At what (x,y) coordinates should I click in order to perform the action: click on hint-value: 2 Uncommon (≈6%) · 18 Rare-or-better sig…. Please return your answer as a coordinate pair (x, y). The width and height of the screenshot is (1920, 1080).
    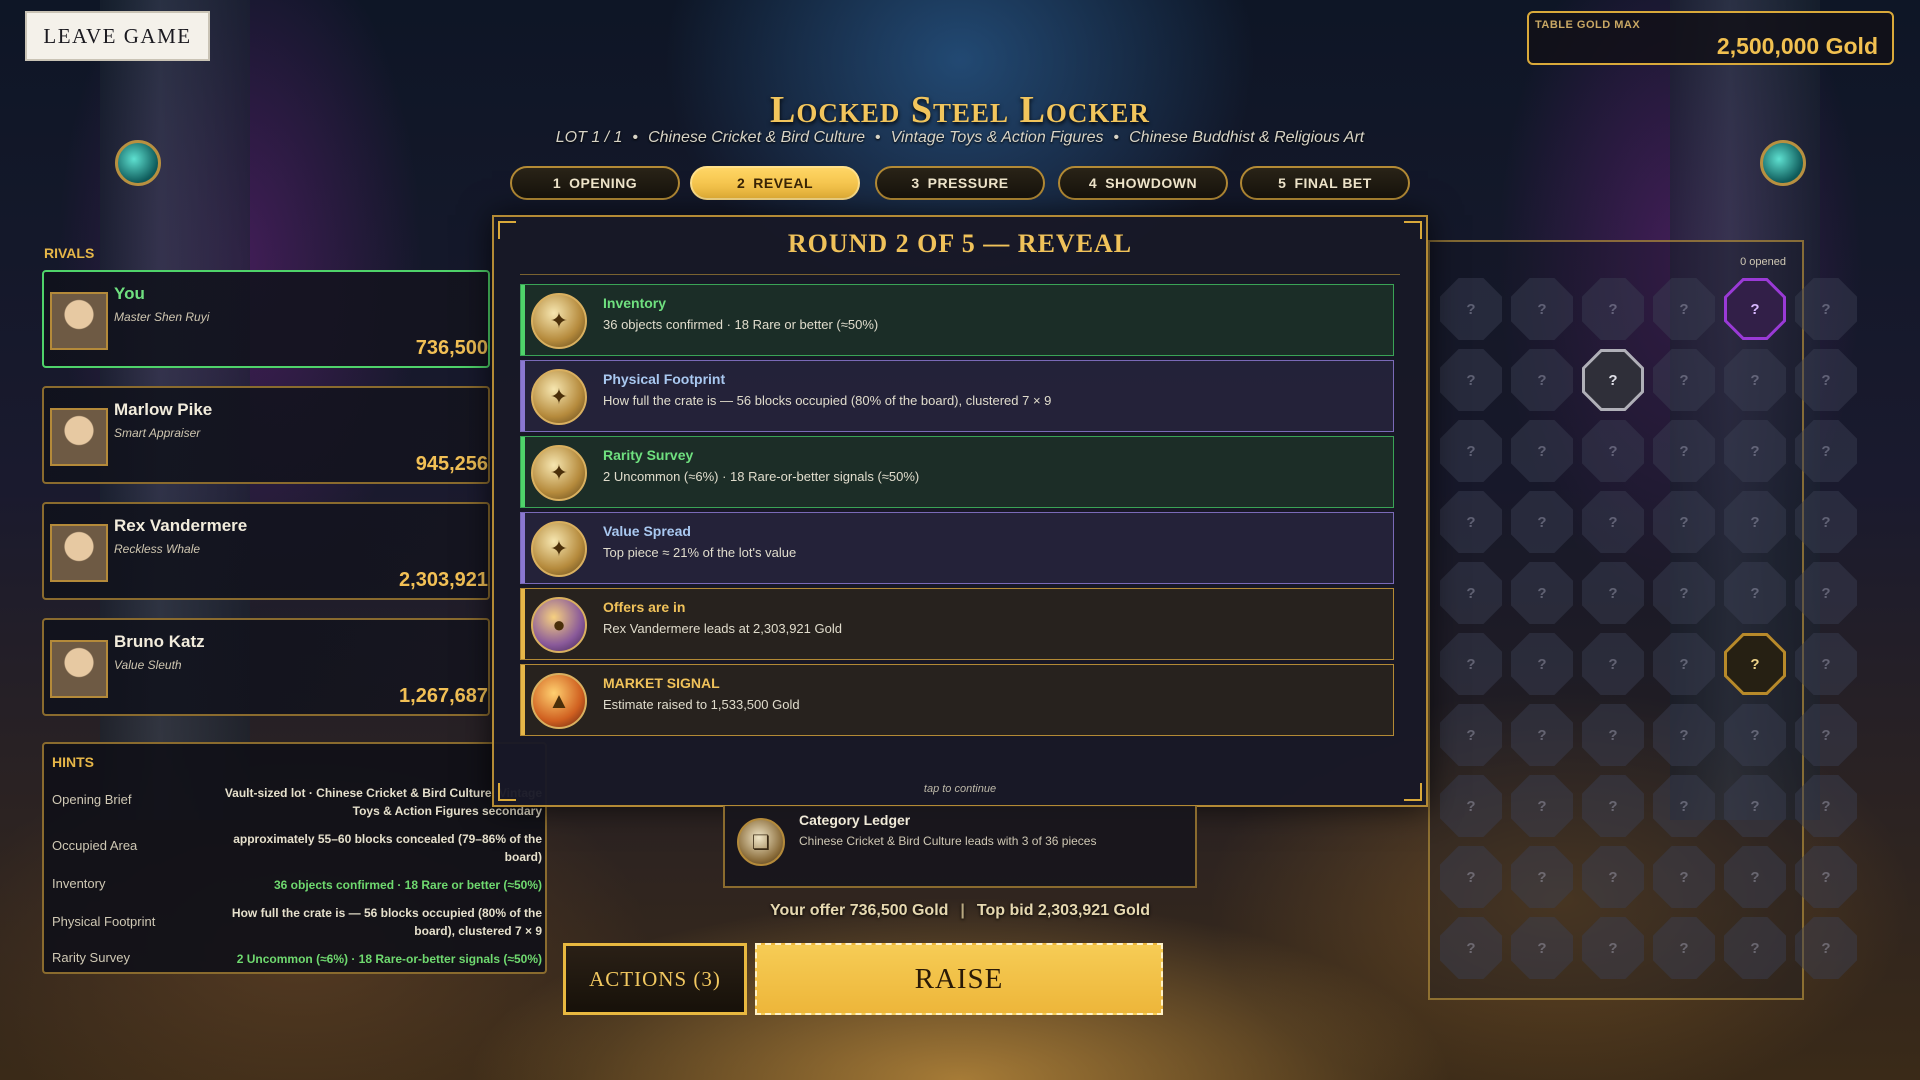
    Looking at the image, I should click on (389, 959).